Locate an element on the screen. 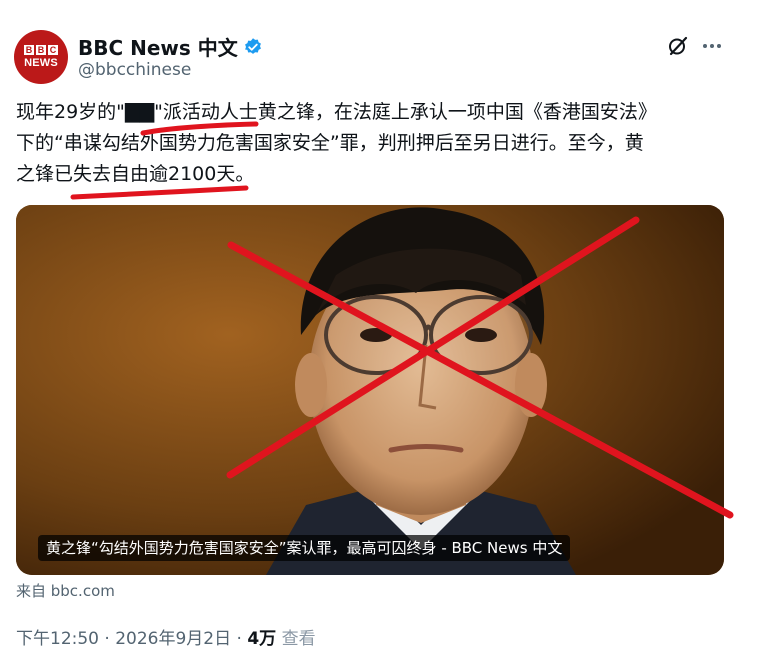  account-handle: @bbcchinese is located at coordinates (134, 70).